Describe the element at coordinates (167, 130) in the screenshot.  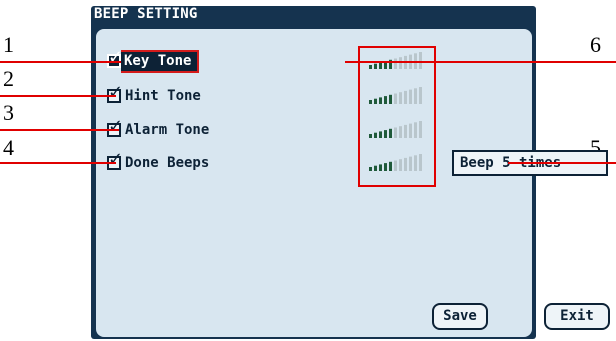
I see `alarm-tone-label: Alarm Tone` at that location.